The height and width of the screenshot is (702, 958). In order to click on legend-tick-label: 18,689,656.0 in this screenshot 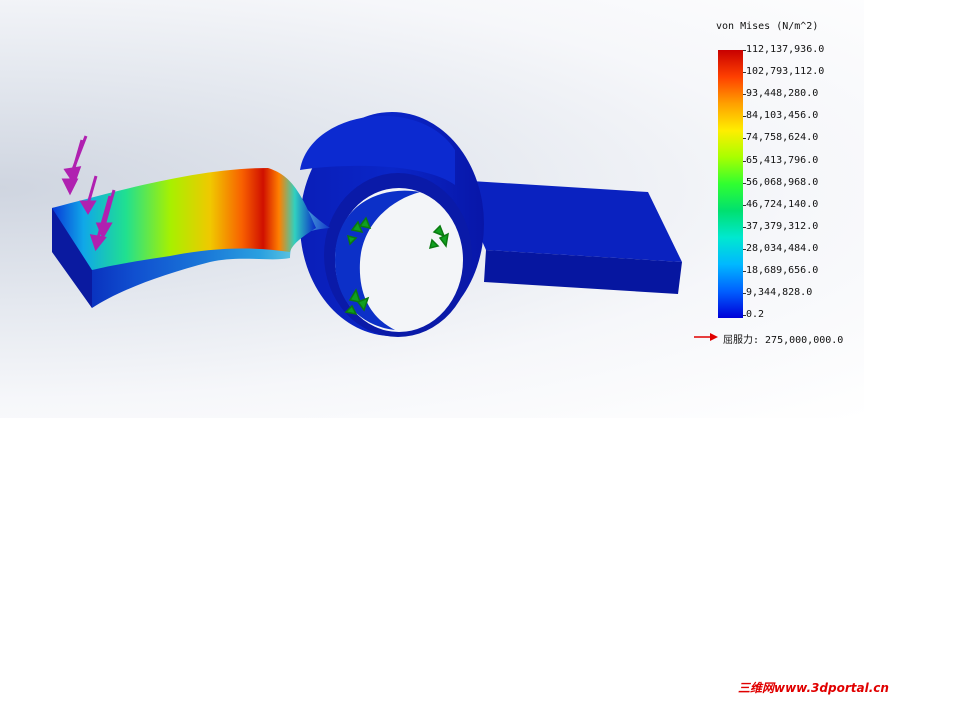, I will do `click(780, 270)`.